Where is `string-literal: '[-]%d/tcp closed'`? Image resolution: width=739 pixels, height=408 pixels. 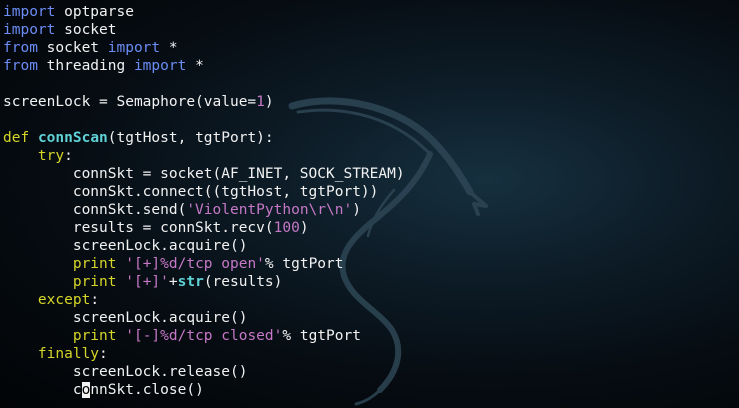
string-literal: '[-]%d/tcp closed' is located at coordinates (204, 336).